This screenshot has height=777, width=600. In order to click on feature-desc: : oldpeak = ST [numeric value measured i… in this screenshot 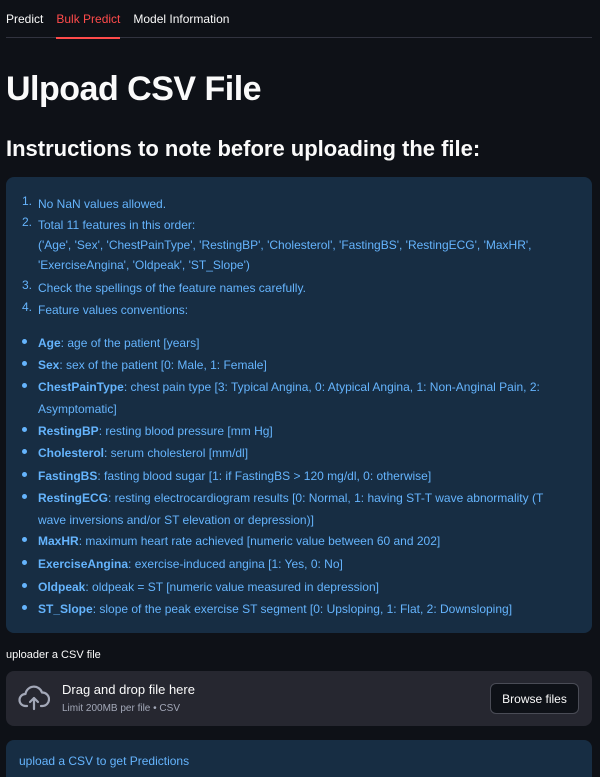, I will do `click(232, 587)`.